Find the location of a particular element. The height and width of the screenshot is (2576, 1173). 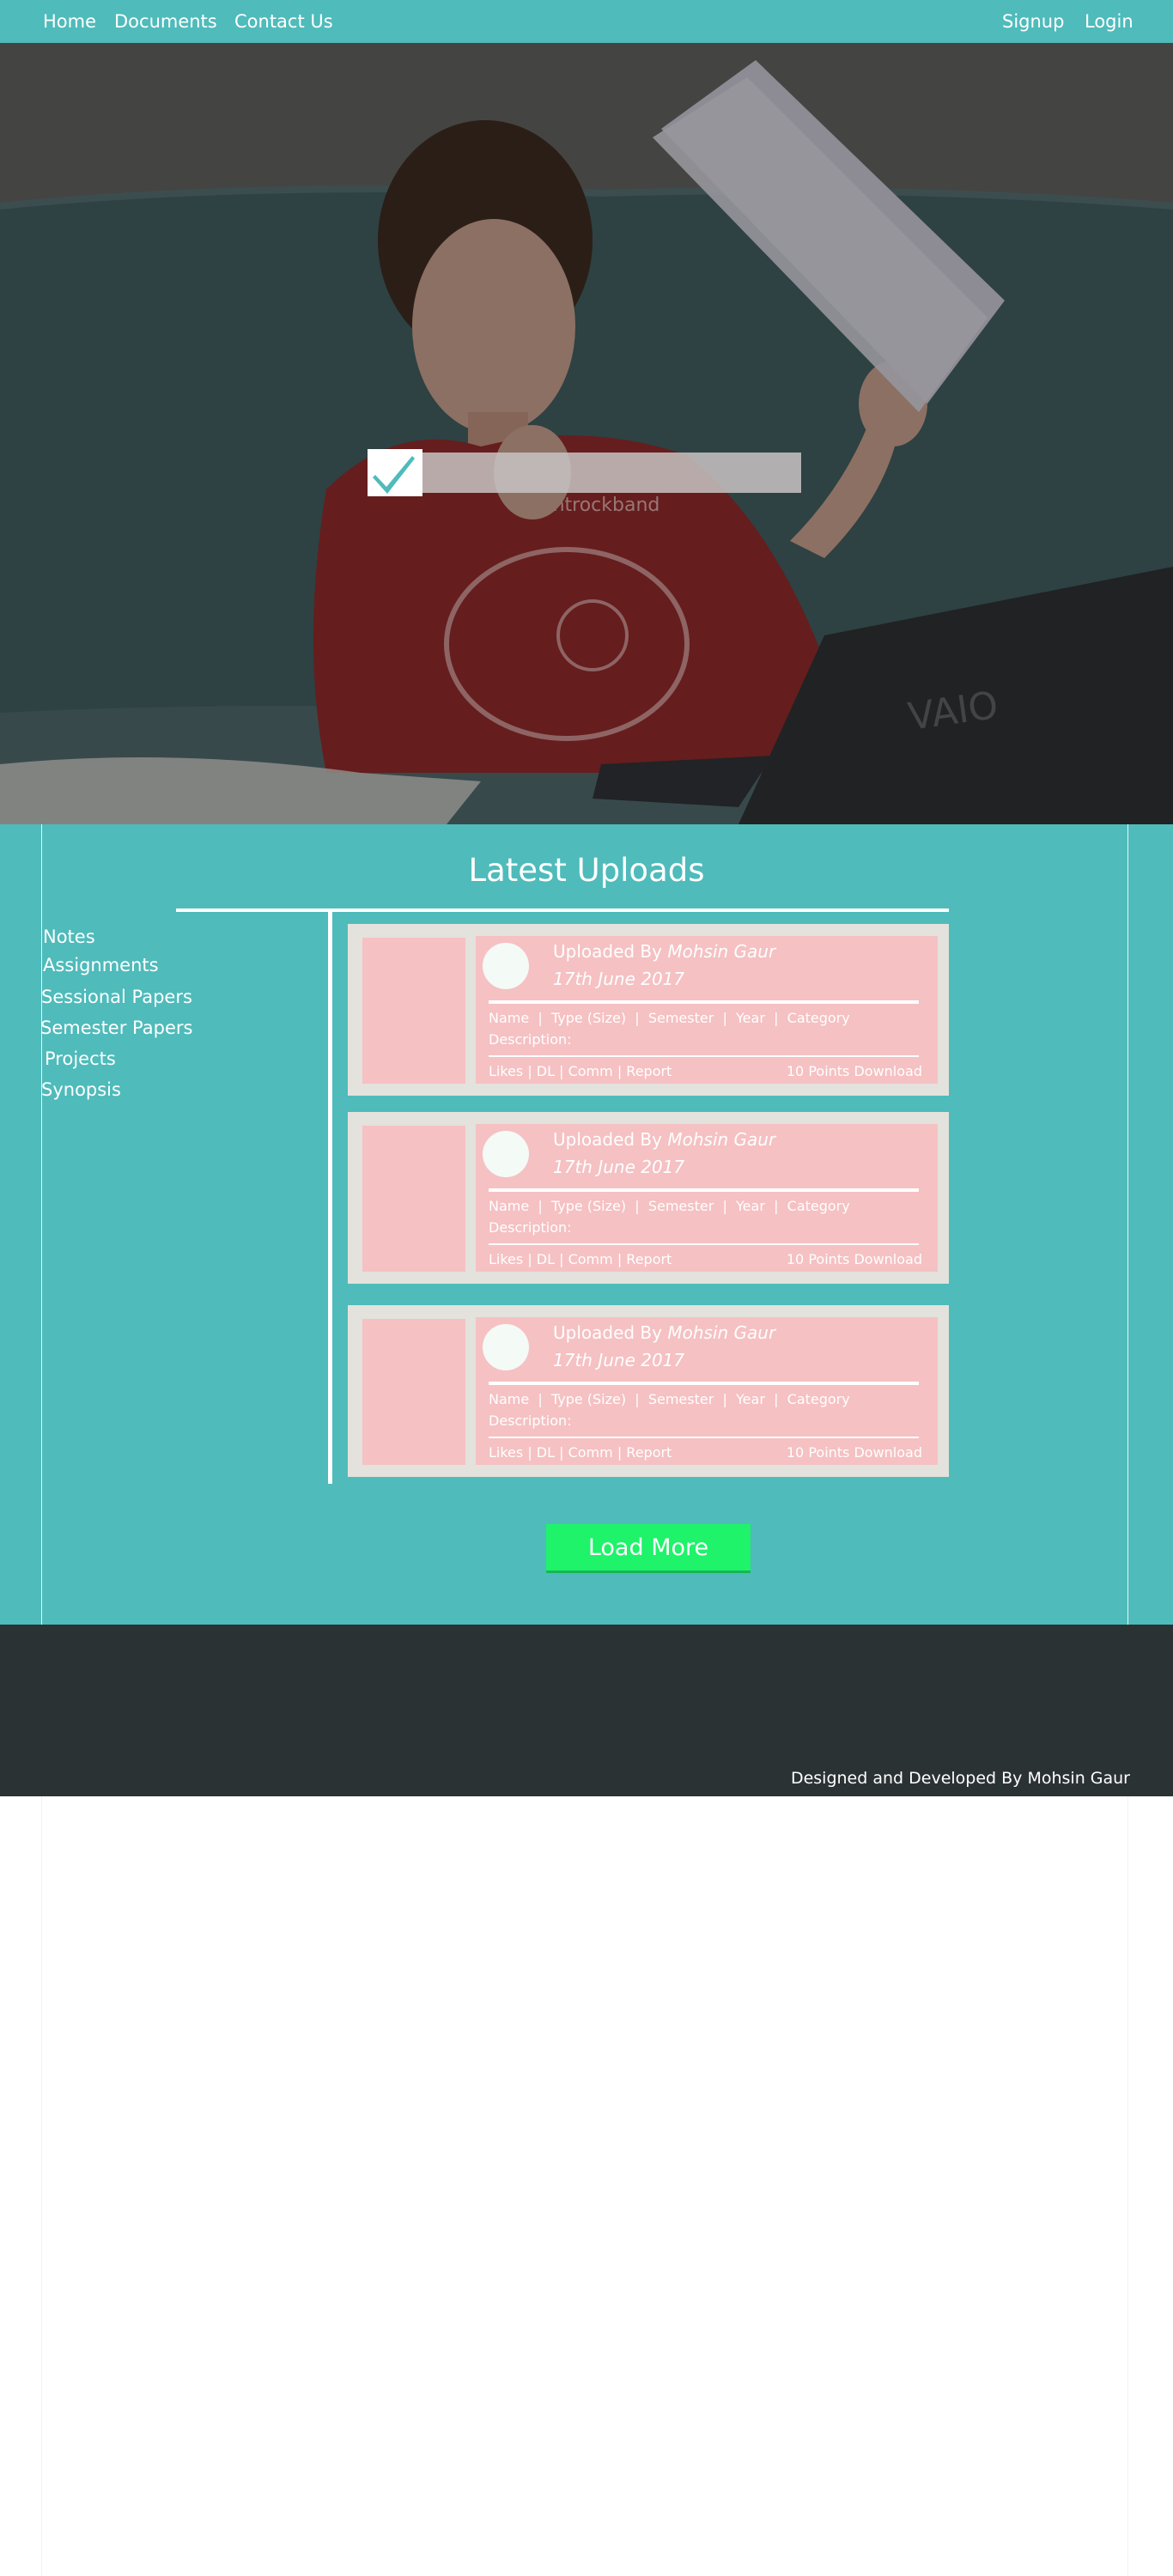

right-border-line is located at coordinates (1127, 1224).